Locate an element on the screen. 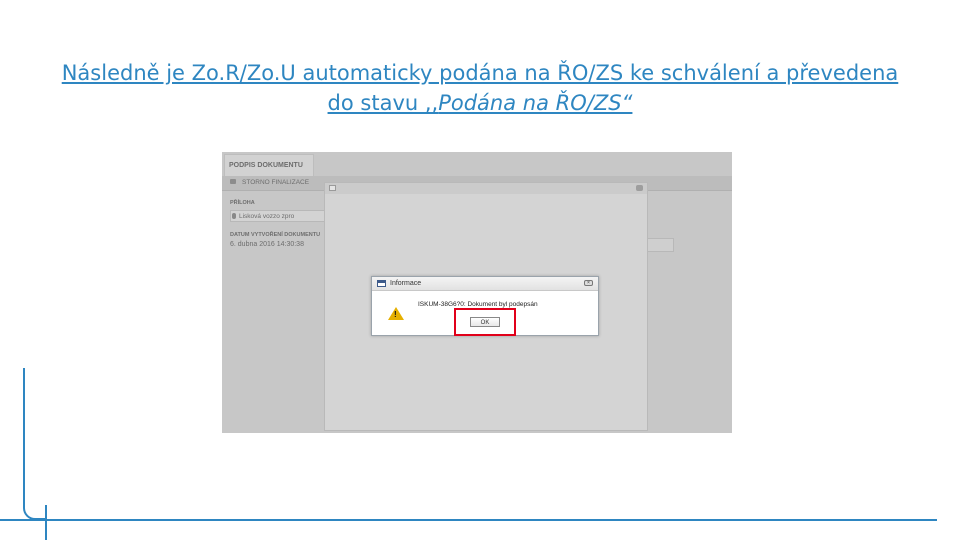  close-icon is located at coordinates (639, 188).